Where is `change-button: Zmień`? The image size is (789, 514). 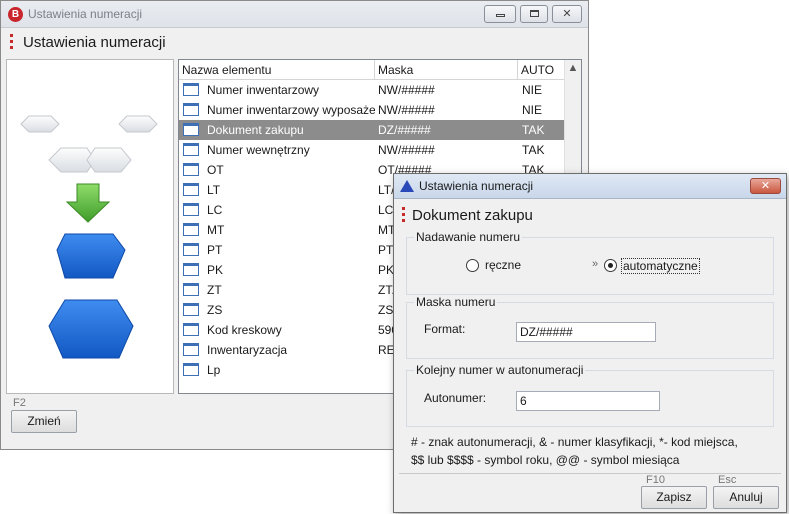 change-button: Zmień is located at coordinates (44, 421).